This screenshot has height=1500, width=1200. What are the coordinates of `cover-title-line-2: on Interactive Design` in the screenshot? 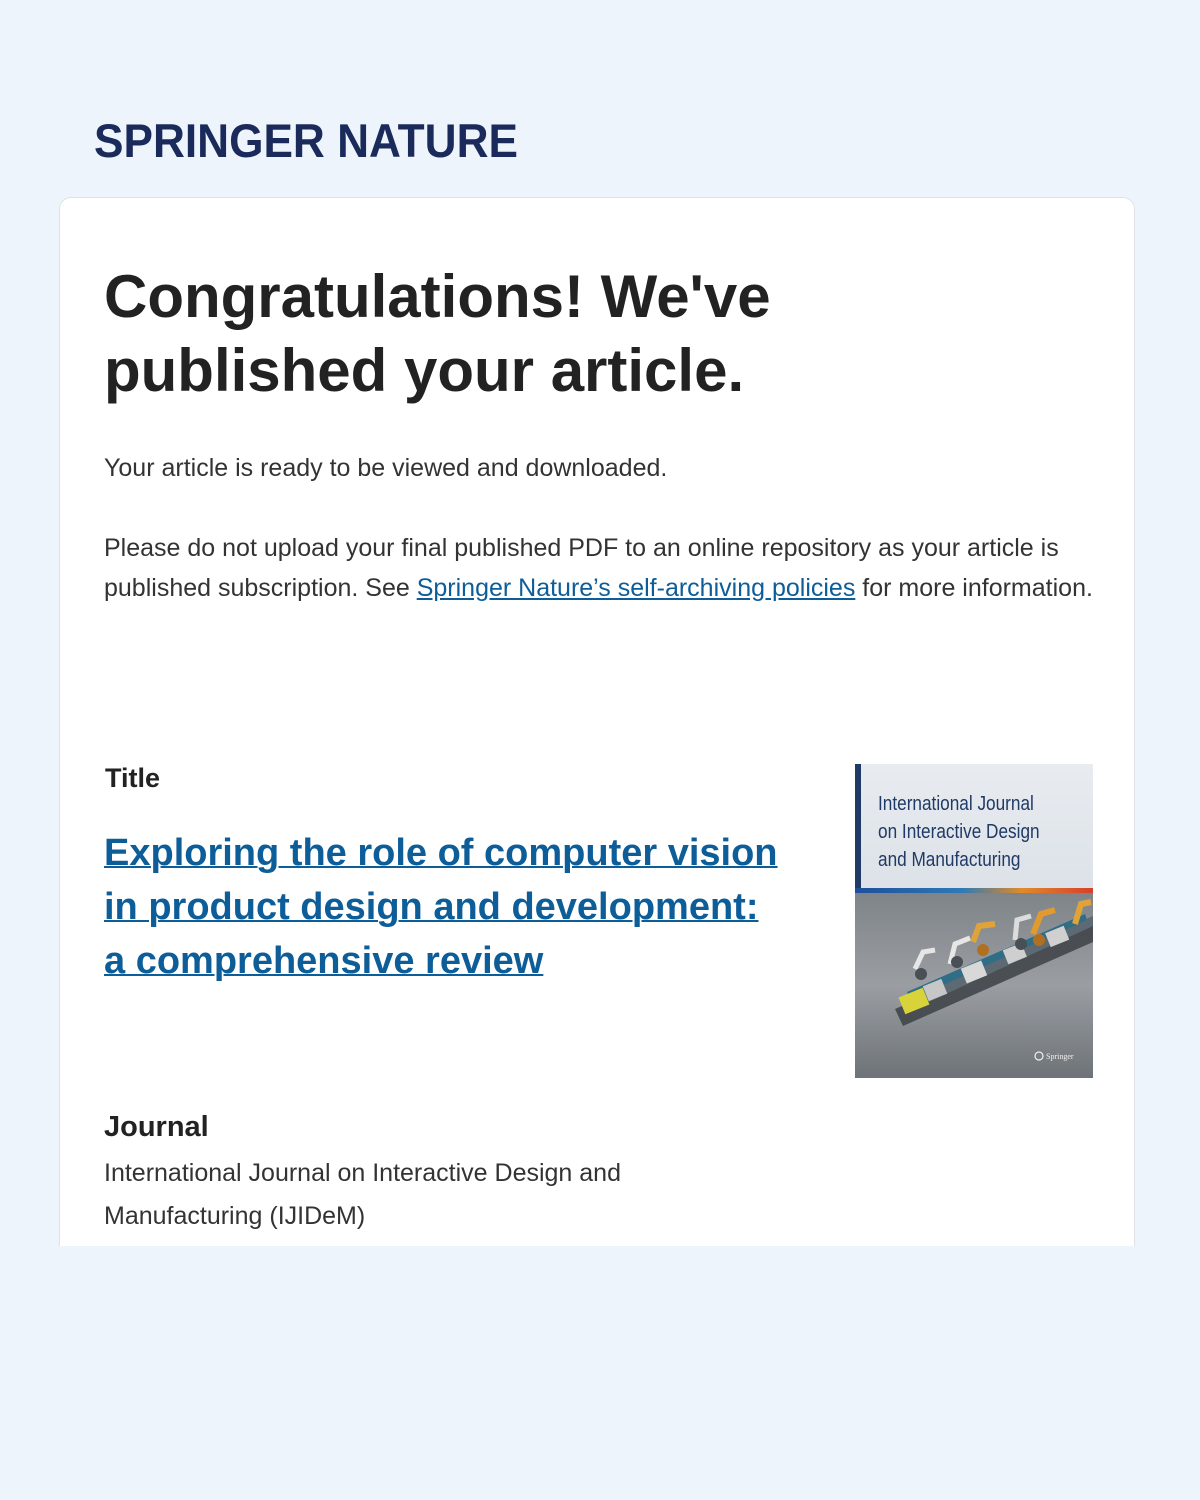 It's located at (959, 832).